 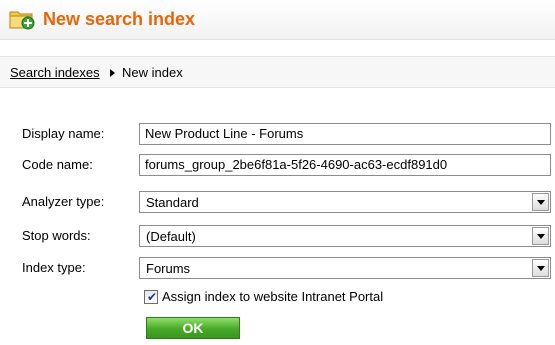 I want to click on checkmark-icon: ✔, so click(x=152, y=297).